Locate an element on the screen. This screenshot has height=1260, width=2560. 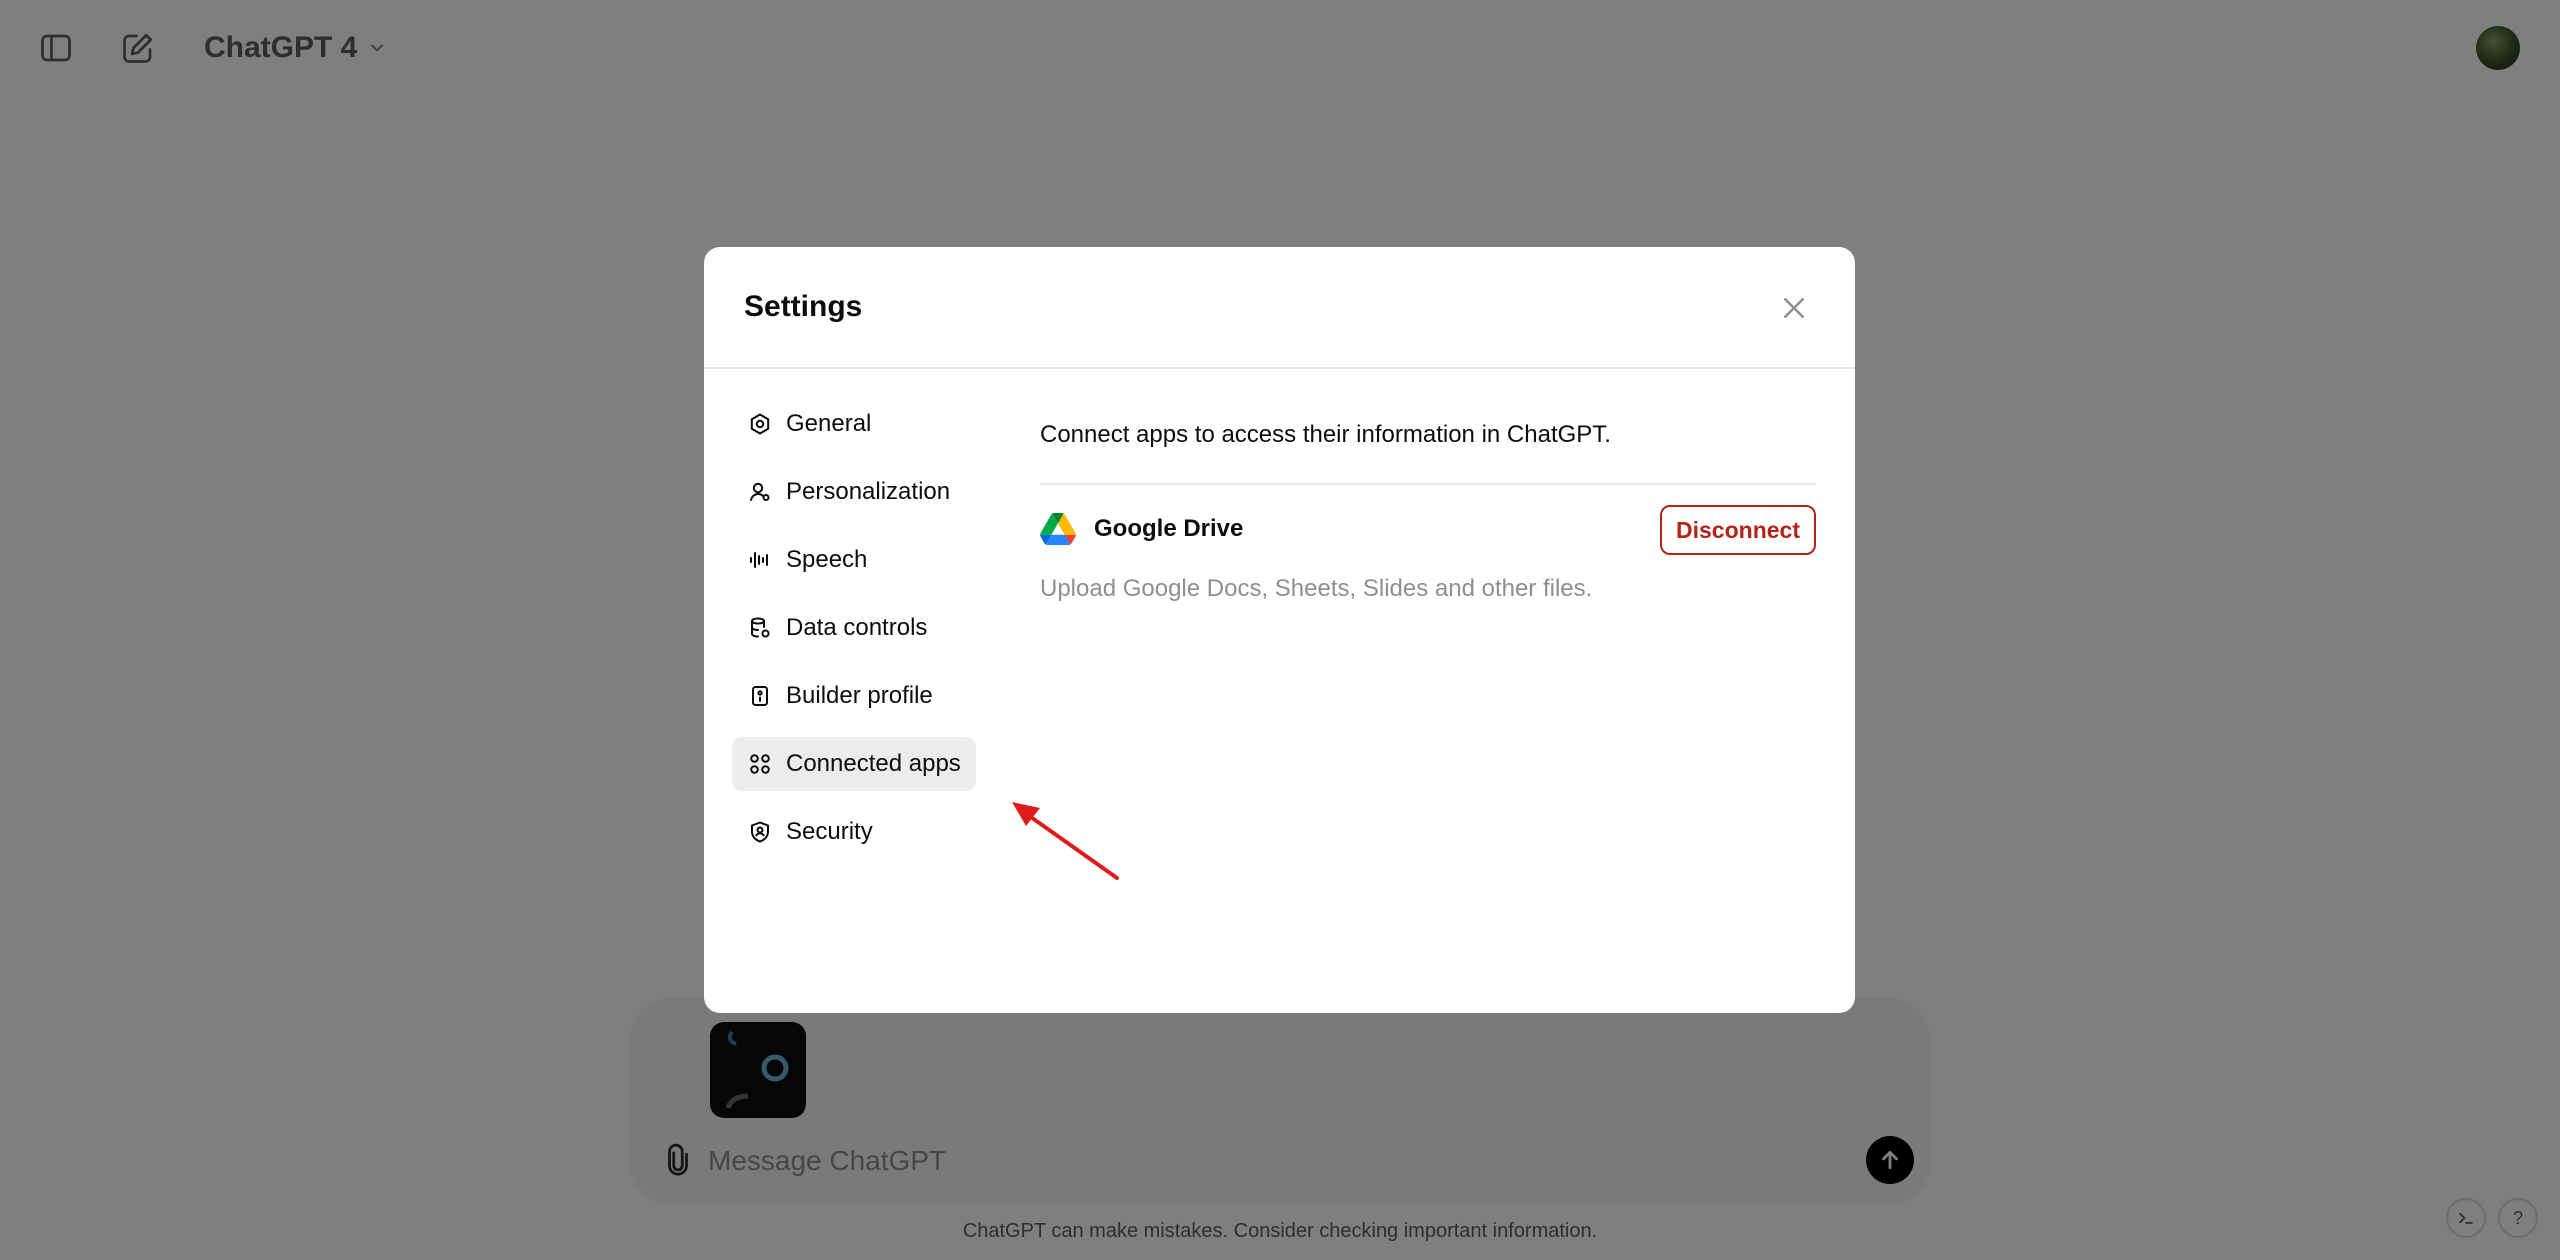
close-button is located at coordinates (1794, 308).